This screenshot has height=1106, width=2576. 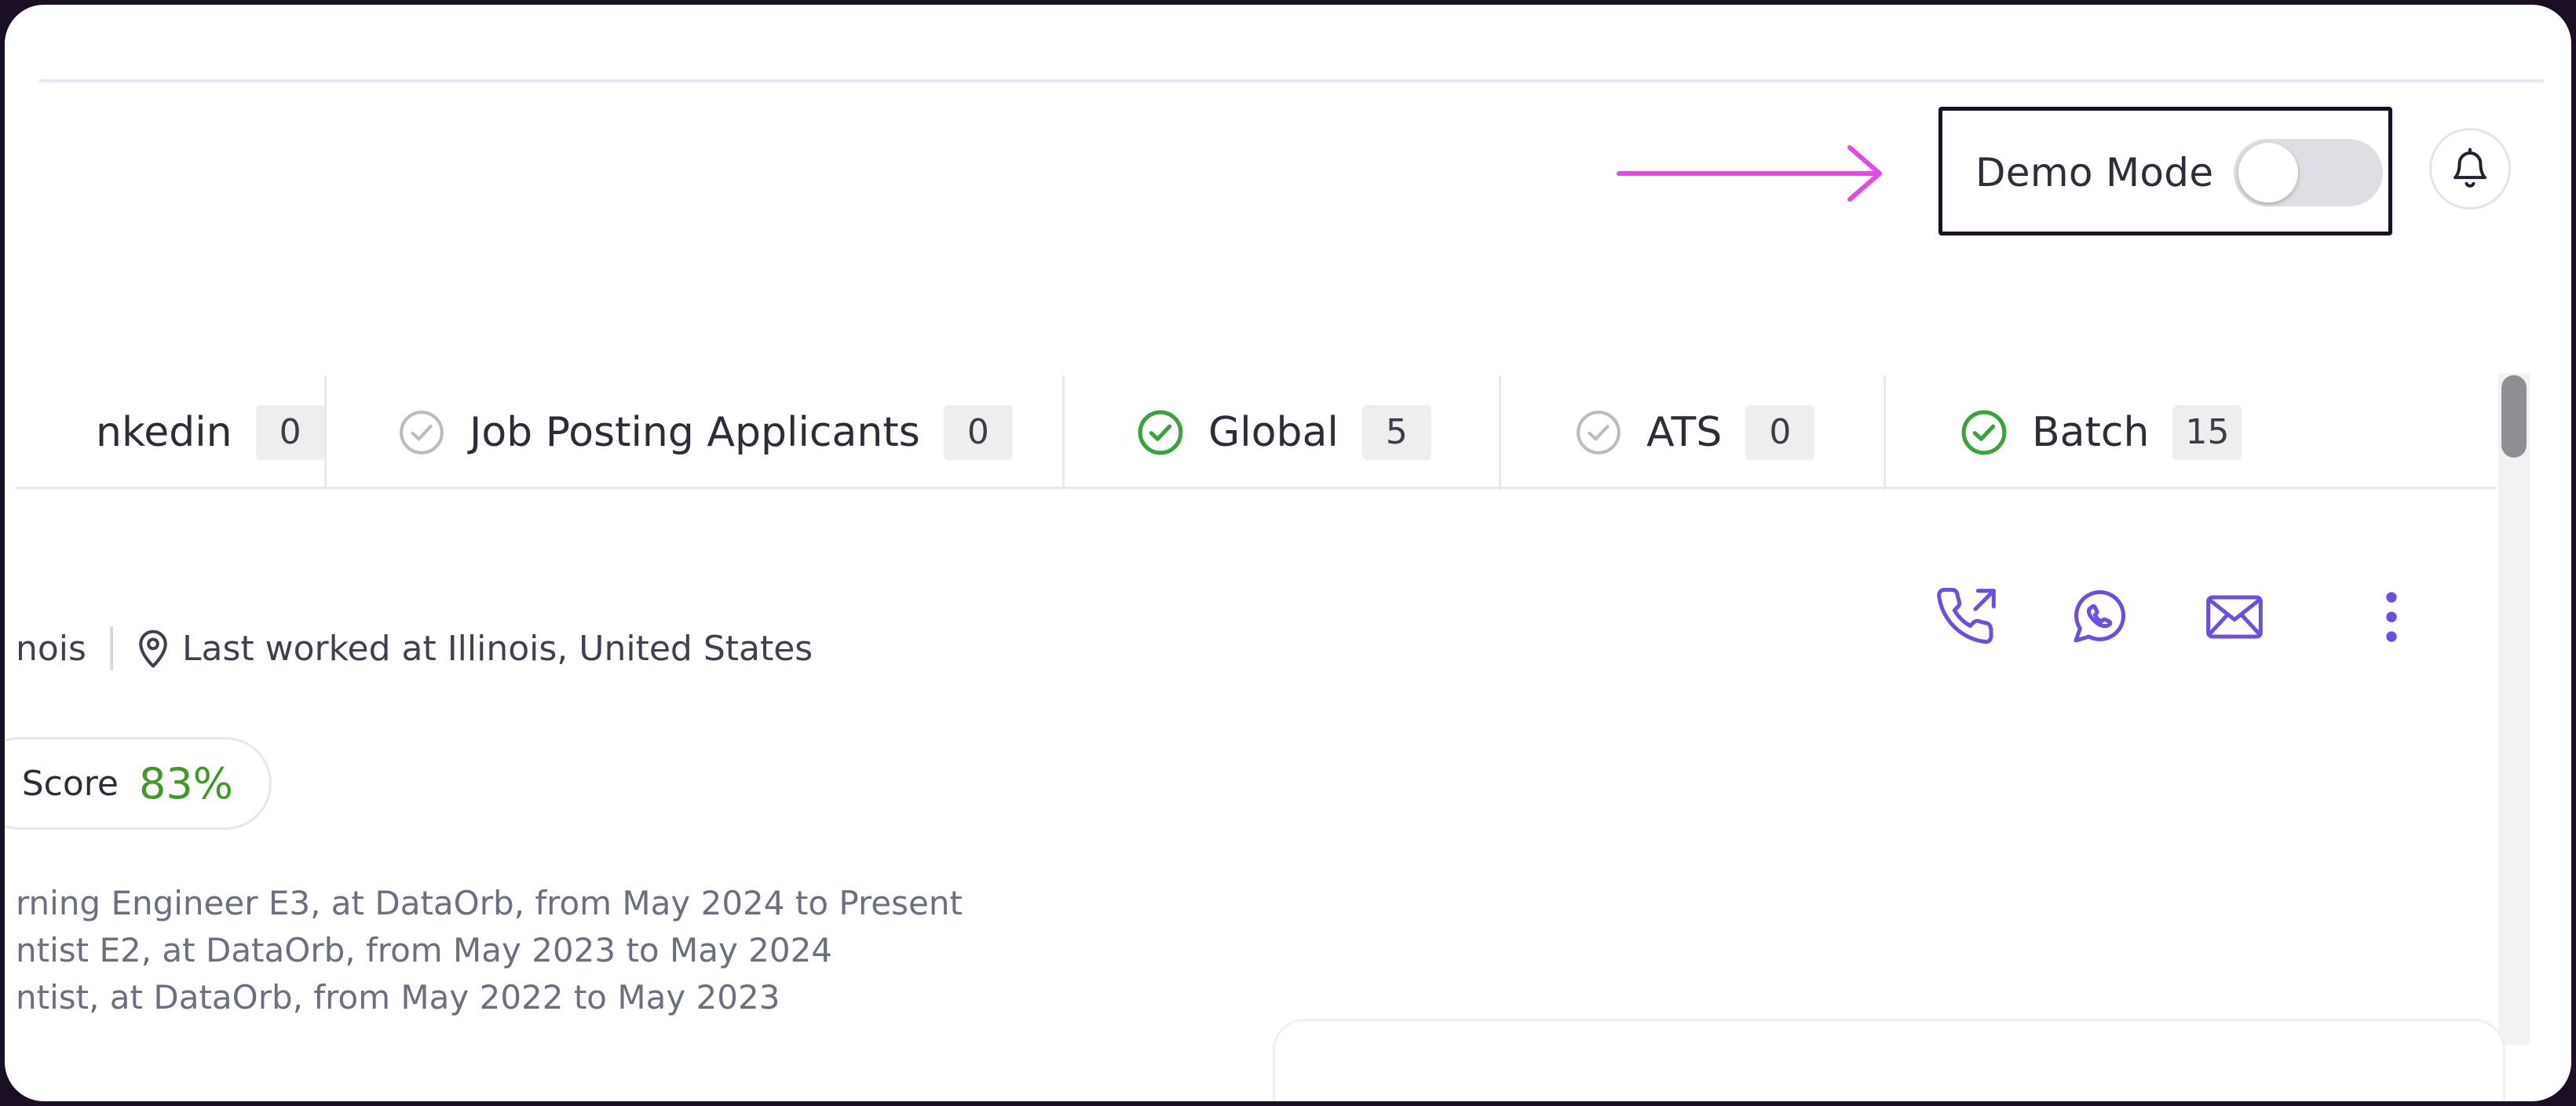 I want to click on notifications-button, so click(x=2470, y=169).